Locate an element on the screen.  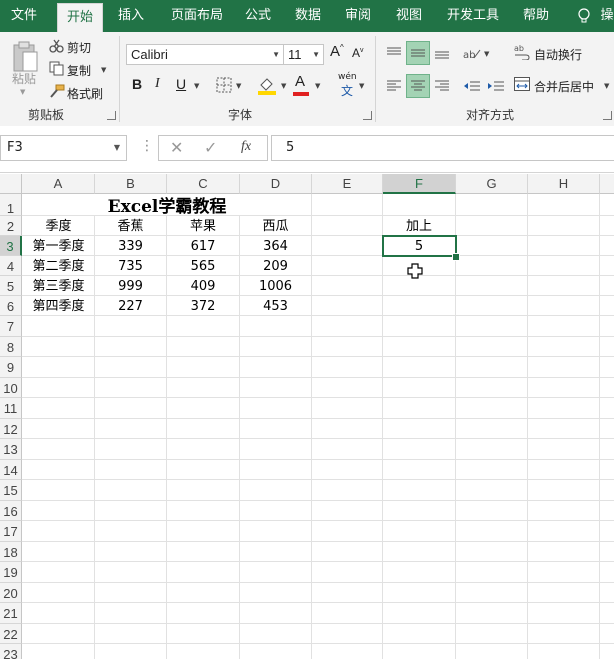
tab-help: 帮助 is located at coordinates (536, 16).